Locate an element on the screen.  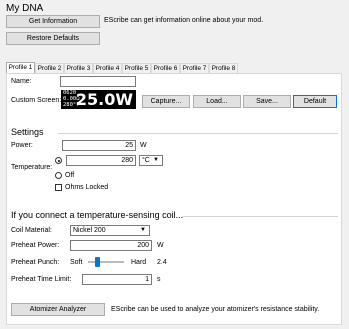
off-label: Off is located at coordinates (70, 175).